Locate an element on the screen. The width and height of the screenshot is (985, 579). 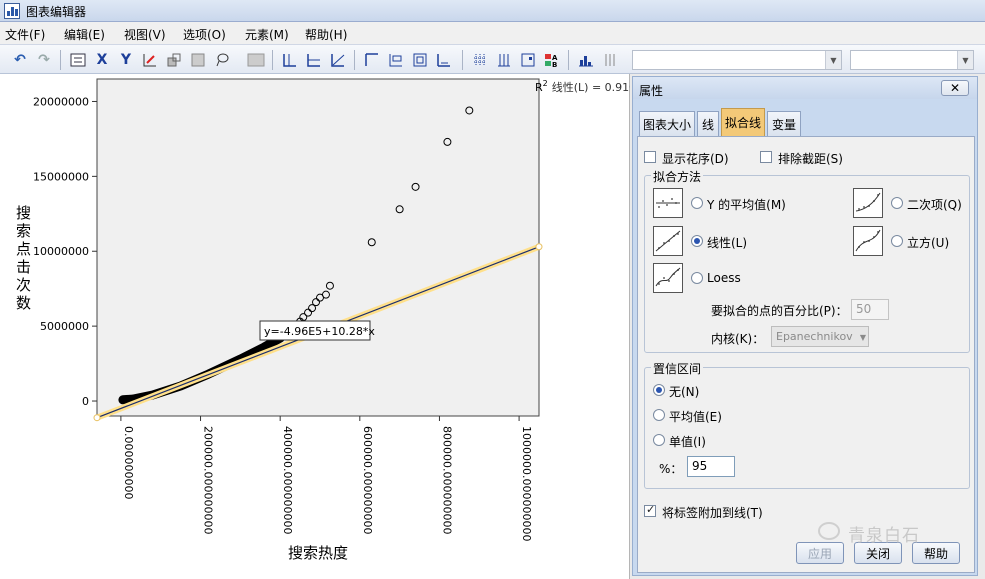
close-icon: ✕ is located at coordinates (955, 88).